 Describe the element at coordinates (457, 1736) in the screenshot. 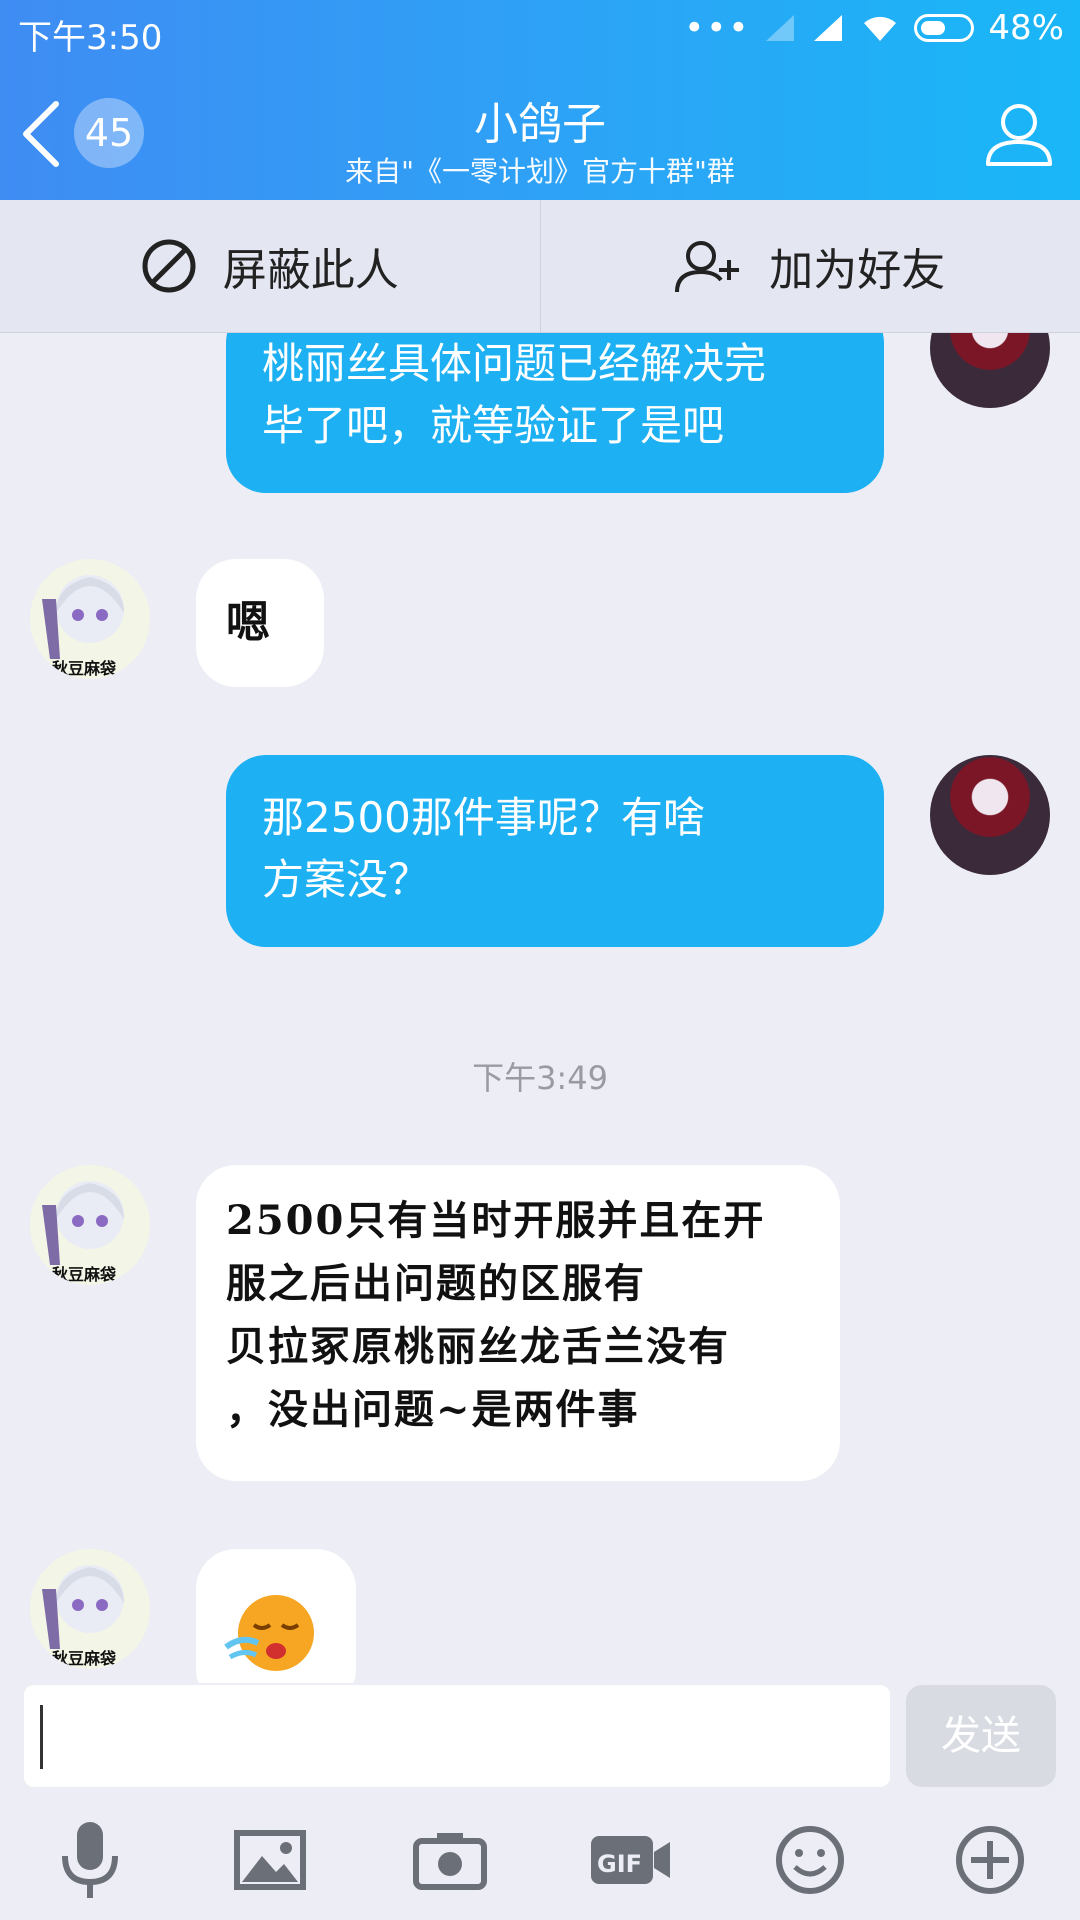

I see `message-input` at that location.